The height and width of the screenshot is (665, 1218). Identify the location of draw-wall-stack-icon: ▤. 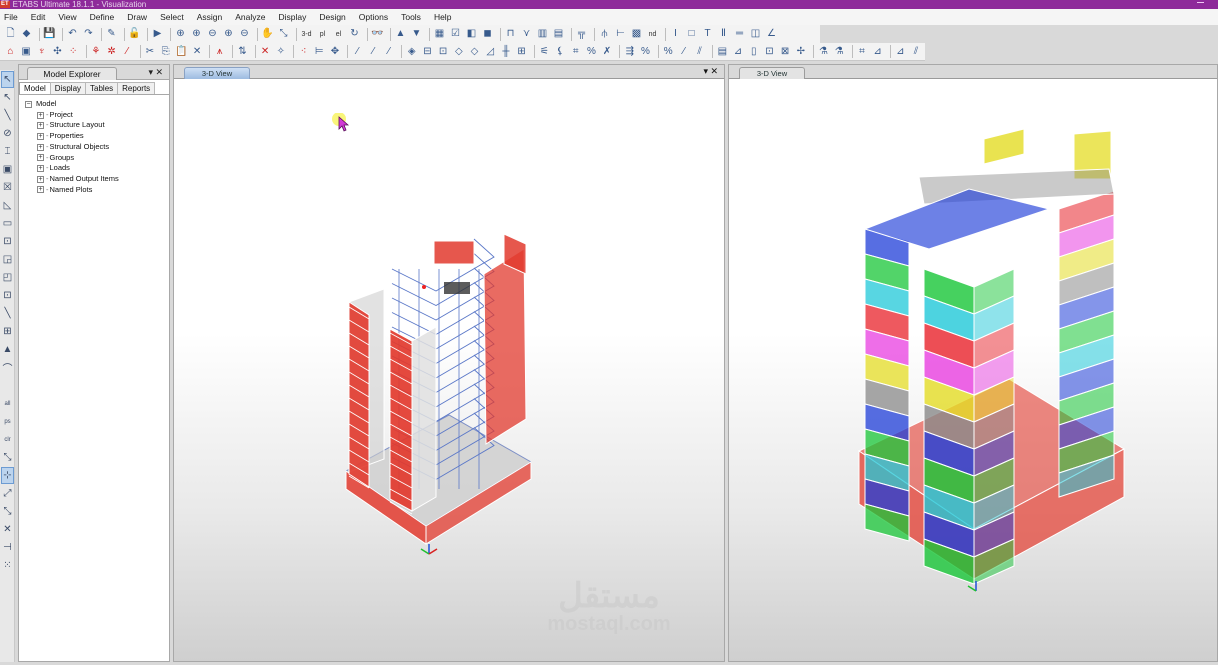
(558, 34).